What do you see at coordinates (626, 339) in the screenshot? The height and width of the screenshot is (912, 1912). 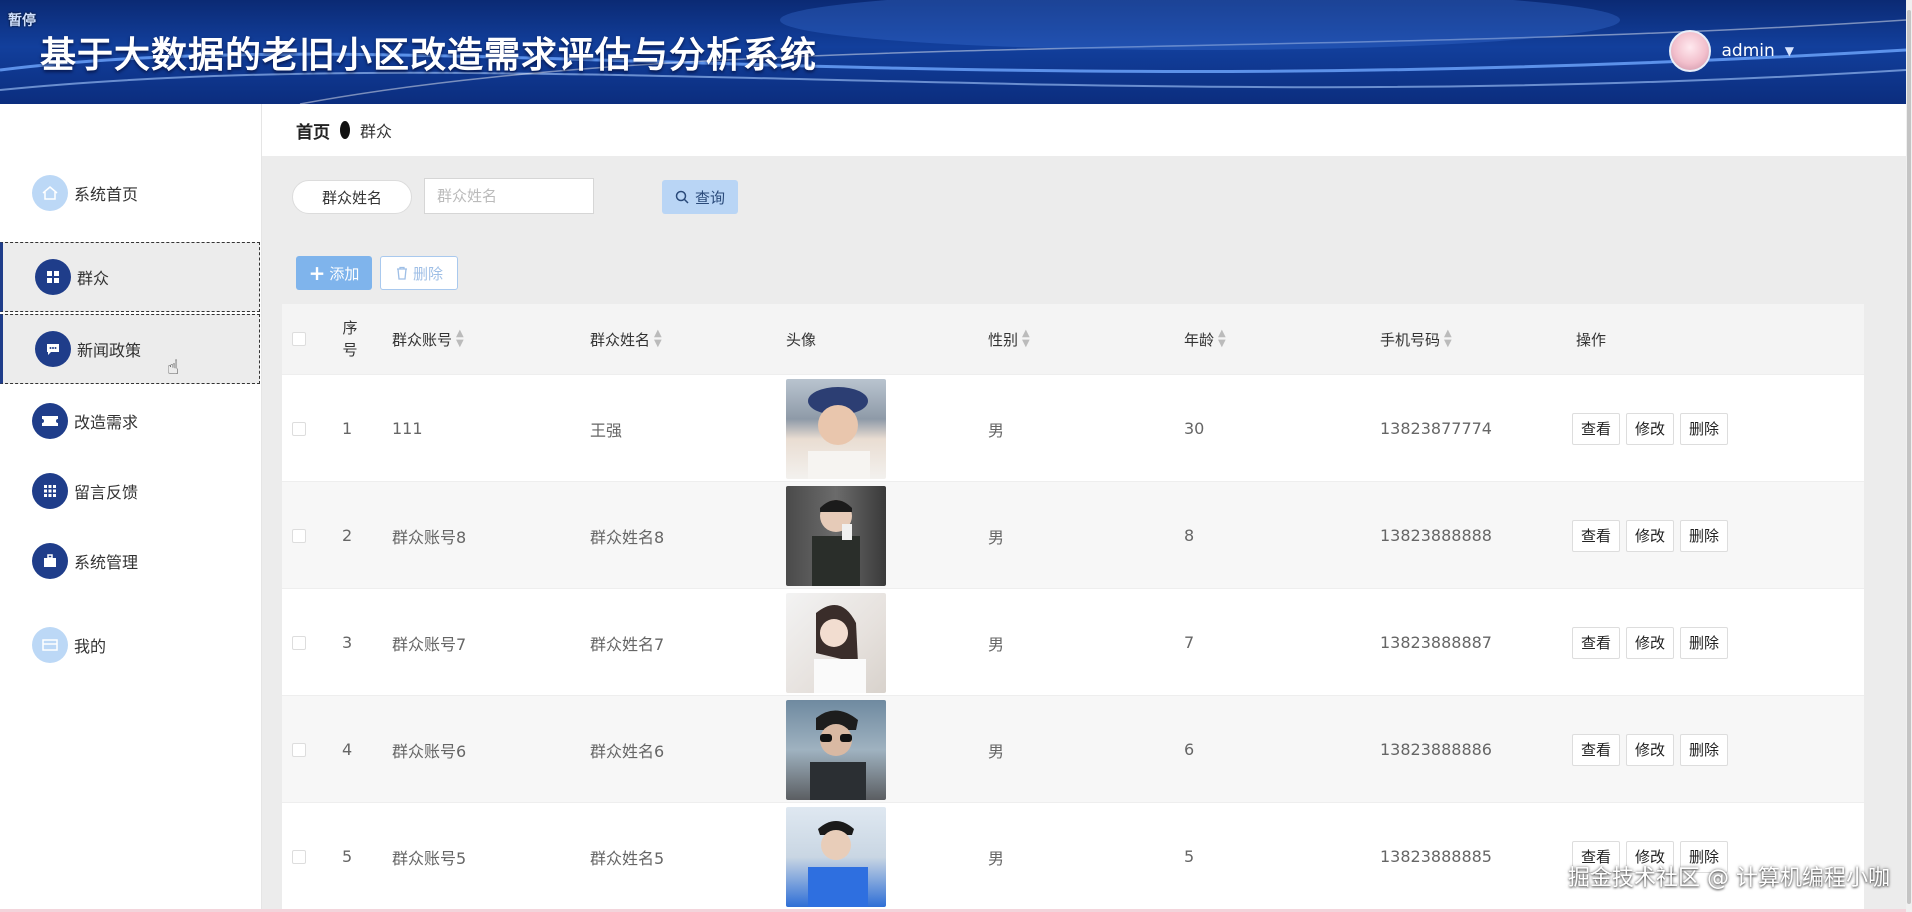 I see `col-name: 群众姓名 ▲ ▼` at bounding box center [626, 339].